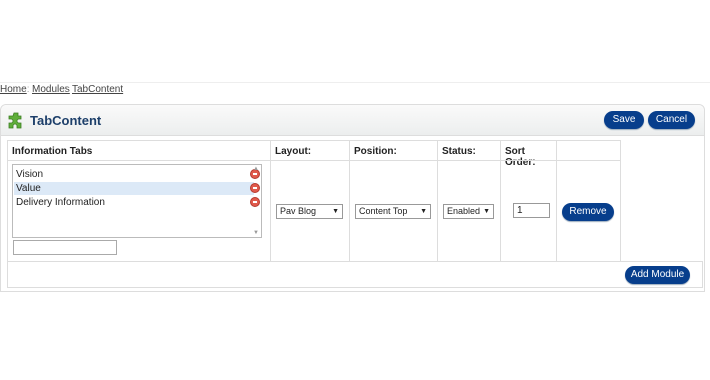  What do you see at coordinates (531, 210) in the screenshot?
I see `sort-order-input: 1` at bounding box center [531, 210].